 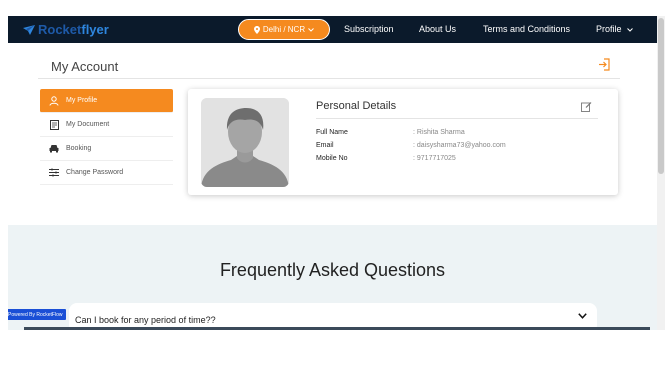 I want to click on powered-by-badge: Powered By RocketFlow, so click(x=37, y=314).